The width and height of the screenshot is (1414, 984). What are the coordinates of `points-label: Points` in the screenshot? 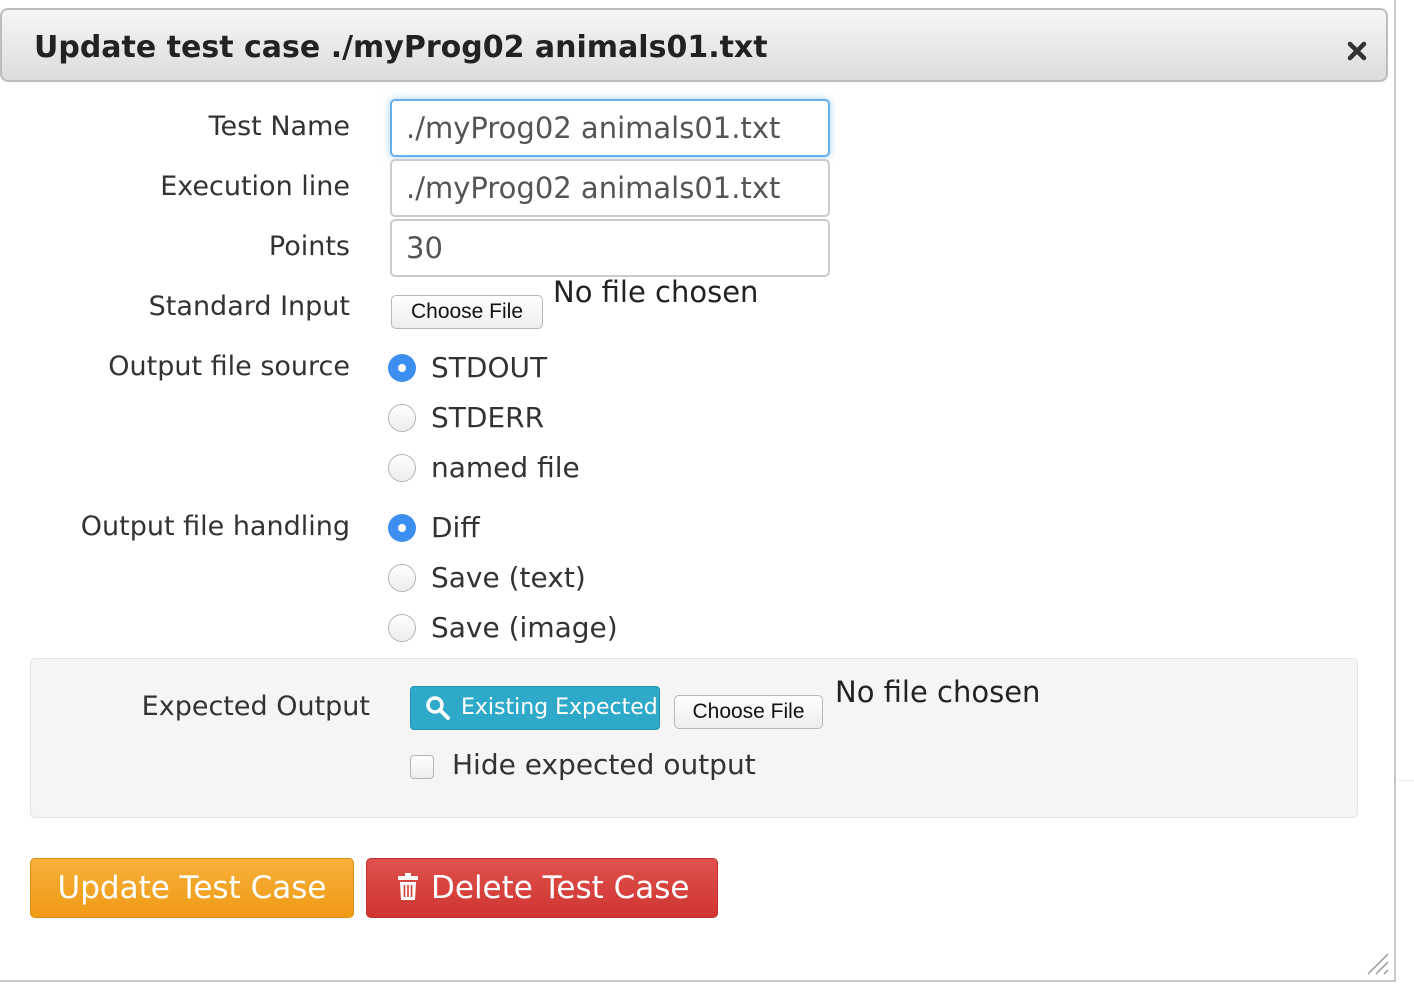 It's located at (309, 246).